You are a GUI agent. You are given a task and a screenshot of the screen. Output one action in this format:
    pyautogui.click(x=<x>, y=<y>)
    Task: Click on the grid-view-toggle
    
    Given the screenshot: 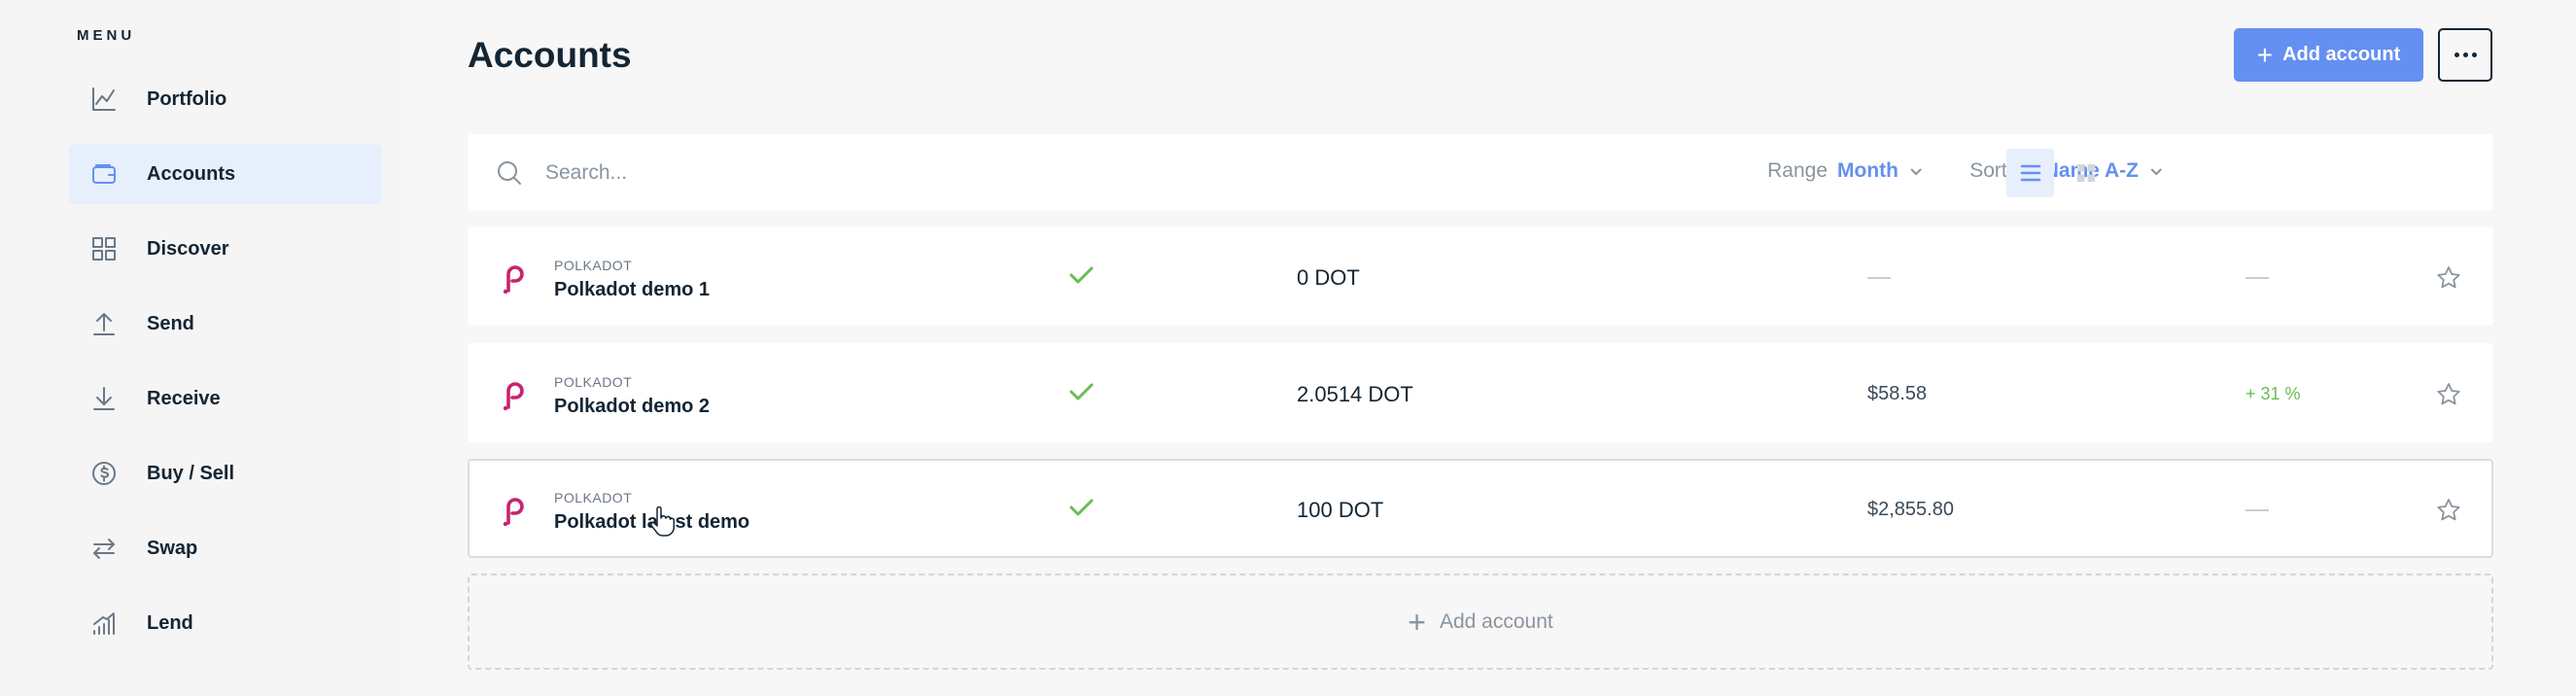 What is the action you would take?
    pyautogui.click(x=2085, y=173)
    